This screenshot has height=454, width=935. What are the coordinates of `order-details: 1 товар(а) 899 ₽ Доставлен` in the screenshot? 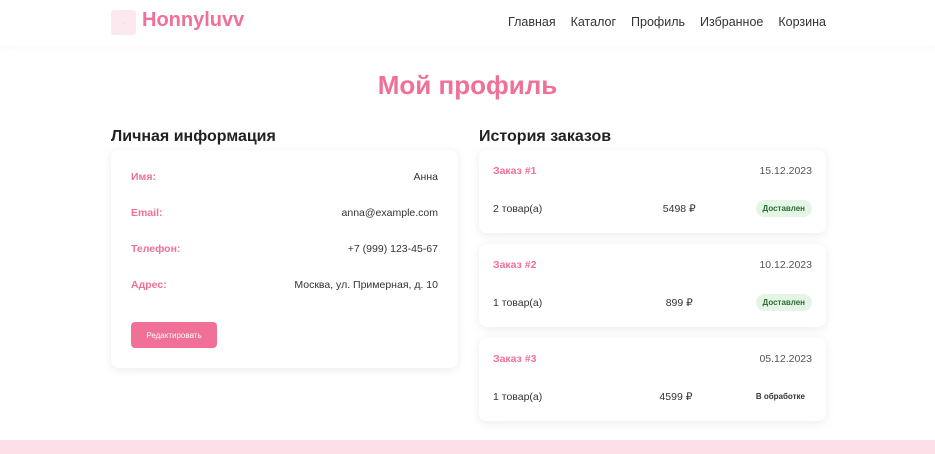 It's located at (652, 302).